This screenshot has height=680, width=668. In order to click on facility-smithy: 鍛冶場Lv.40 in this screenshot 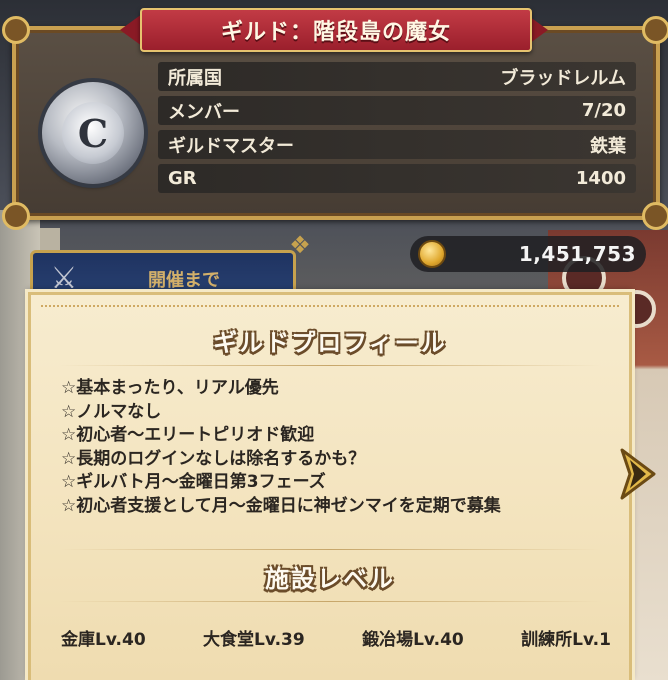, I will do `click(413, 640)`.